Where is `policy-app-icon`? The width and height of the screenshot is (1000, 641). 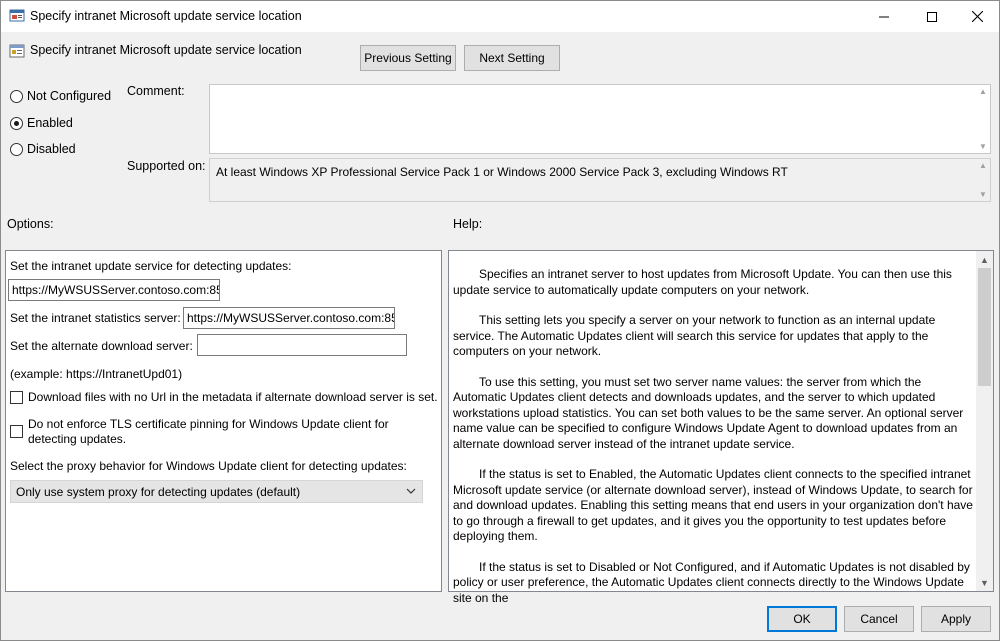 policy-app-icon is located at coordinates (17, 15).